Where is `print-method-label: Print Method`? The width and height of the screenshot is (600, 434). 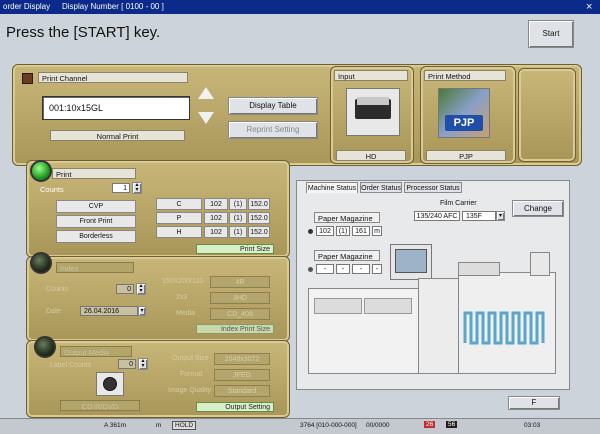 print-method-label: Print Method is located at coordinates (465, 75).